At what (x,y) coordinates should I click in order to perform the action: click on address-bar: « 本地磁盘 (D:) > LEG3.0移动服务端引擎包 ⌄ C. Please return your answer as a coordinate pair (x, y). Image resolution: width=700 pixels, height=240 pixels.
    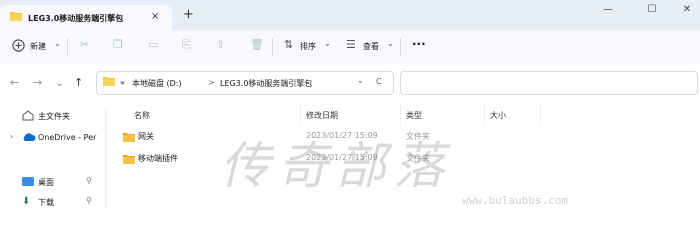
    Looking at the image, I should click on (245, 83).